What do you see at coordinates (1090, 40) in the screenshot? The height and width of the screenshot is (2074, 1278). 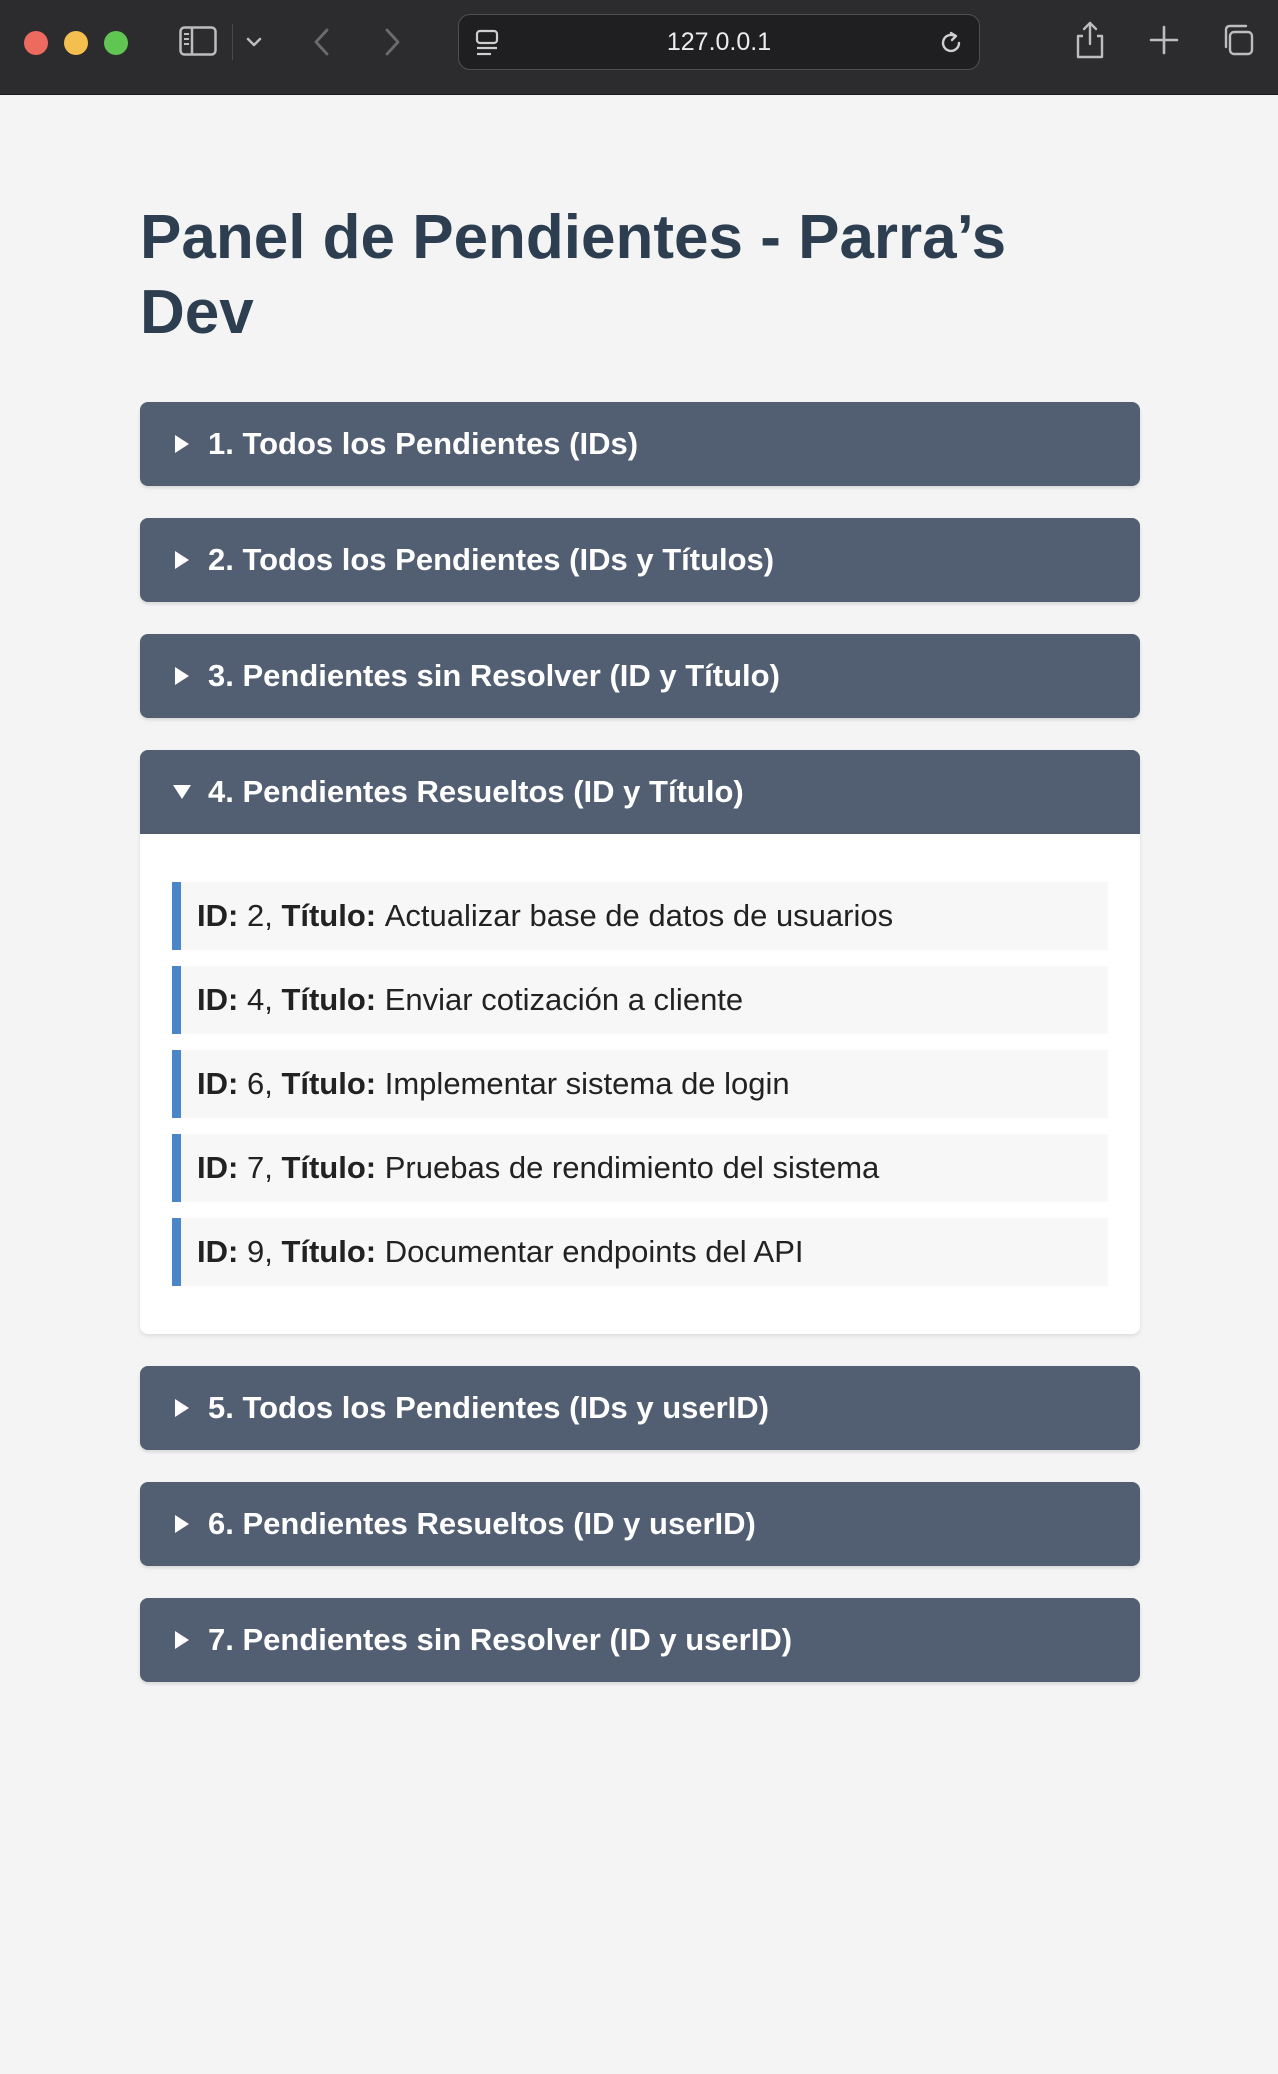 I see `share-icon` at bounding box center [1090, 40].